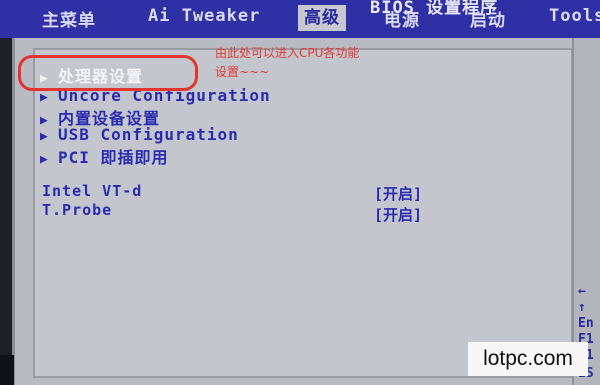 Image resolution: width=600 pixels, height=385 pixels. Describe the element at coordinates (92, 191) in the screenshot. I see `setting-label-intel-vtd: Intel VT-d` at that location.